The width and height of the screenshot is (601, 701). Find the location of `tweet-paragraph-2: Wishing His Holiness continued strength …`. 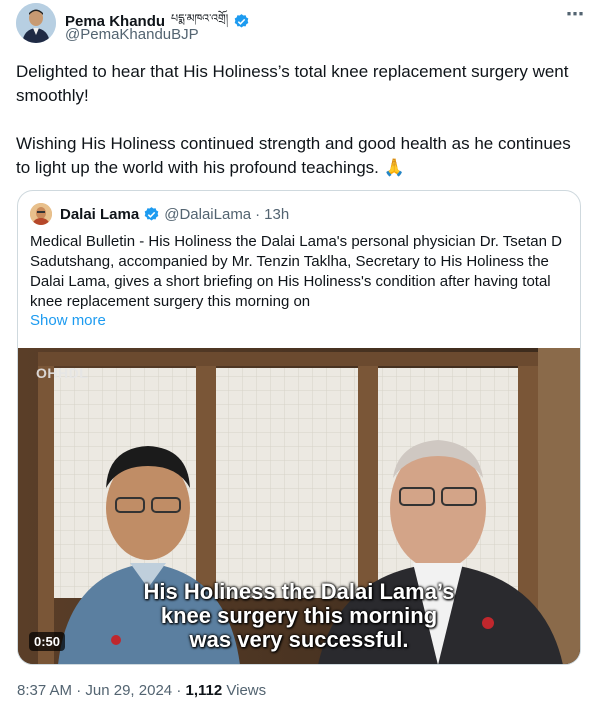

tweet-paragraph-2: Wishing His Holiness continued strength … is located at coordinates (293, 155).